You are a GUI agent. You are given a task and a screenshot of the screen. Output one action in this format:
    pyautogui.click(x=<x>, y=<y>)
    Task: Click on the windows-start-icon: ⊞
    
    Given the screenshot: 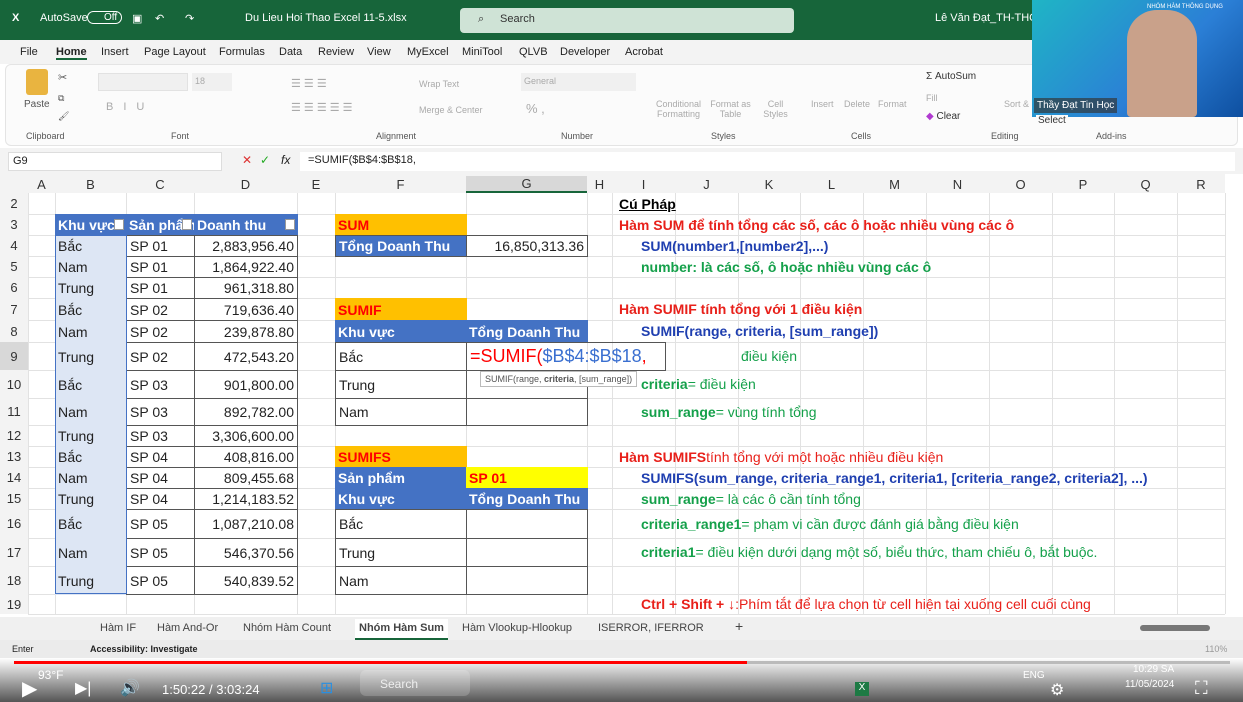 What is the action you would take?
    pyautogui.click(x=326, y=688)
    